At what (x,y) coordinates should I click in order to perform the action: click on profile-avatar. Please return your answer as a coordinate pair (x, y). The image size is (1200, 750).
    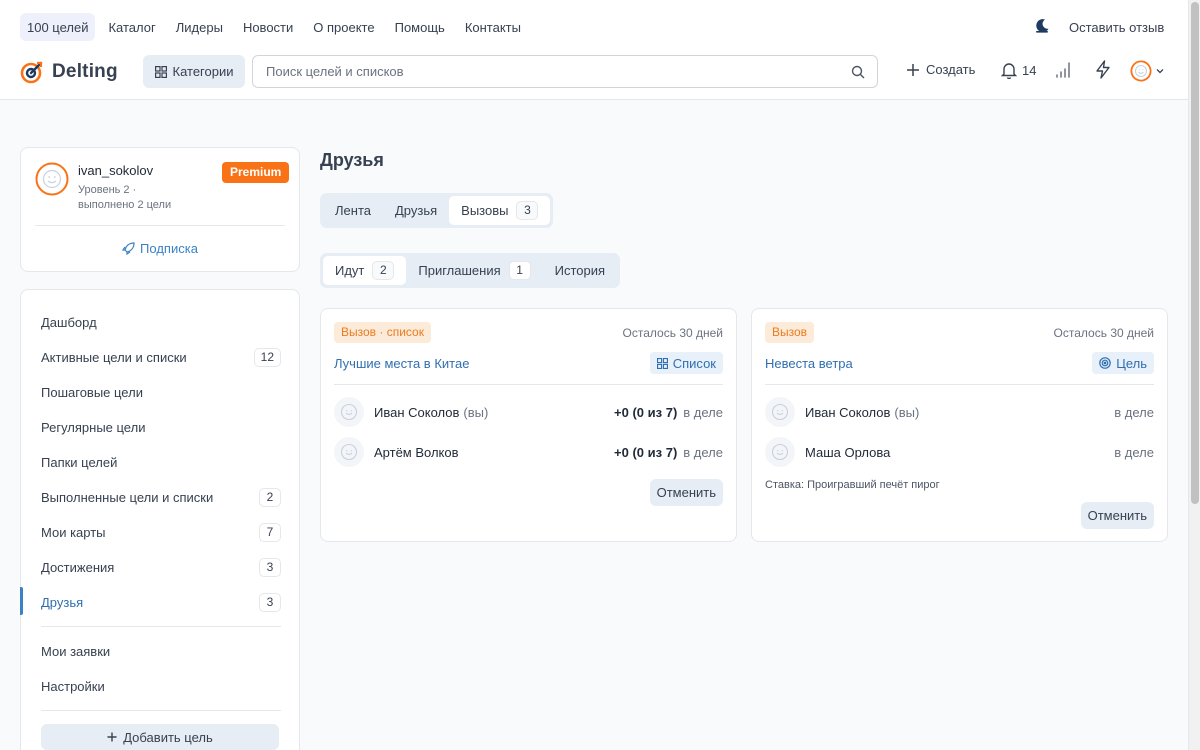
    Looking at the image, I should click on (52, 180).